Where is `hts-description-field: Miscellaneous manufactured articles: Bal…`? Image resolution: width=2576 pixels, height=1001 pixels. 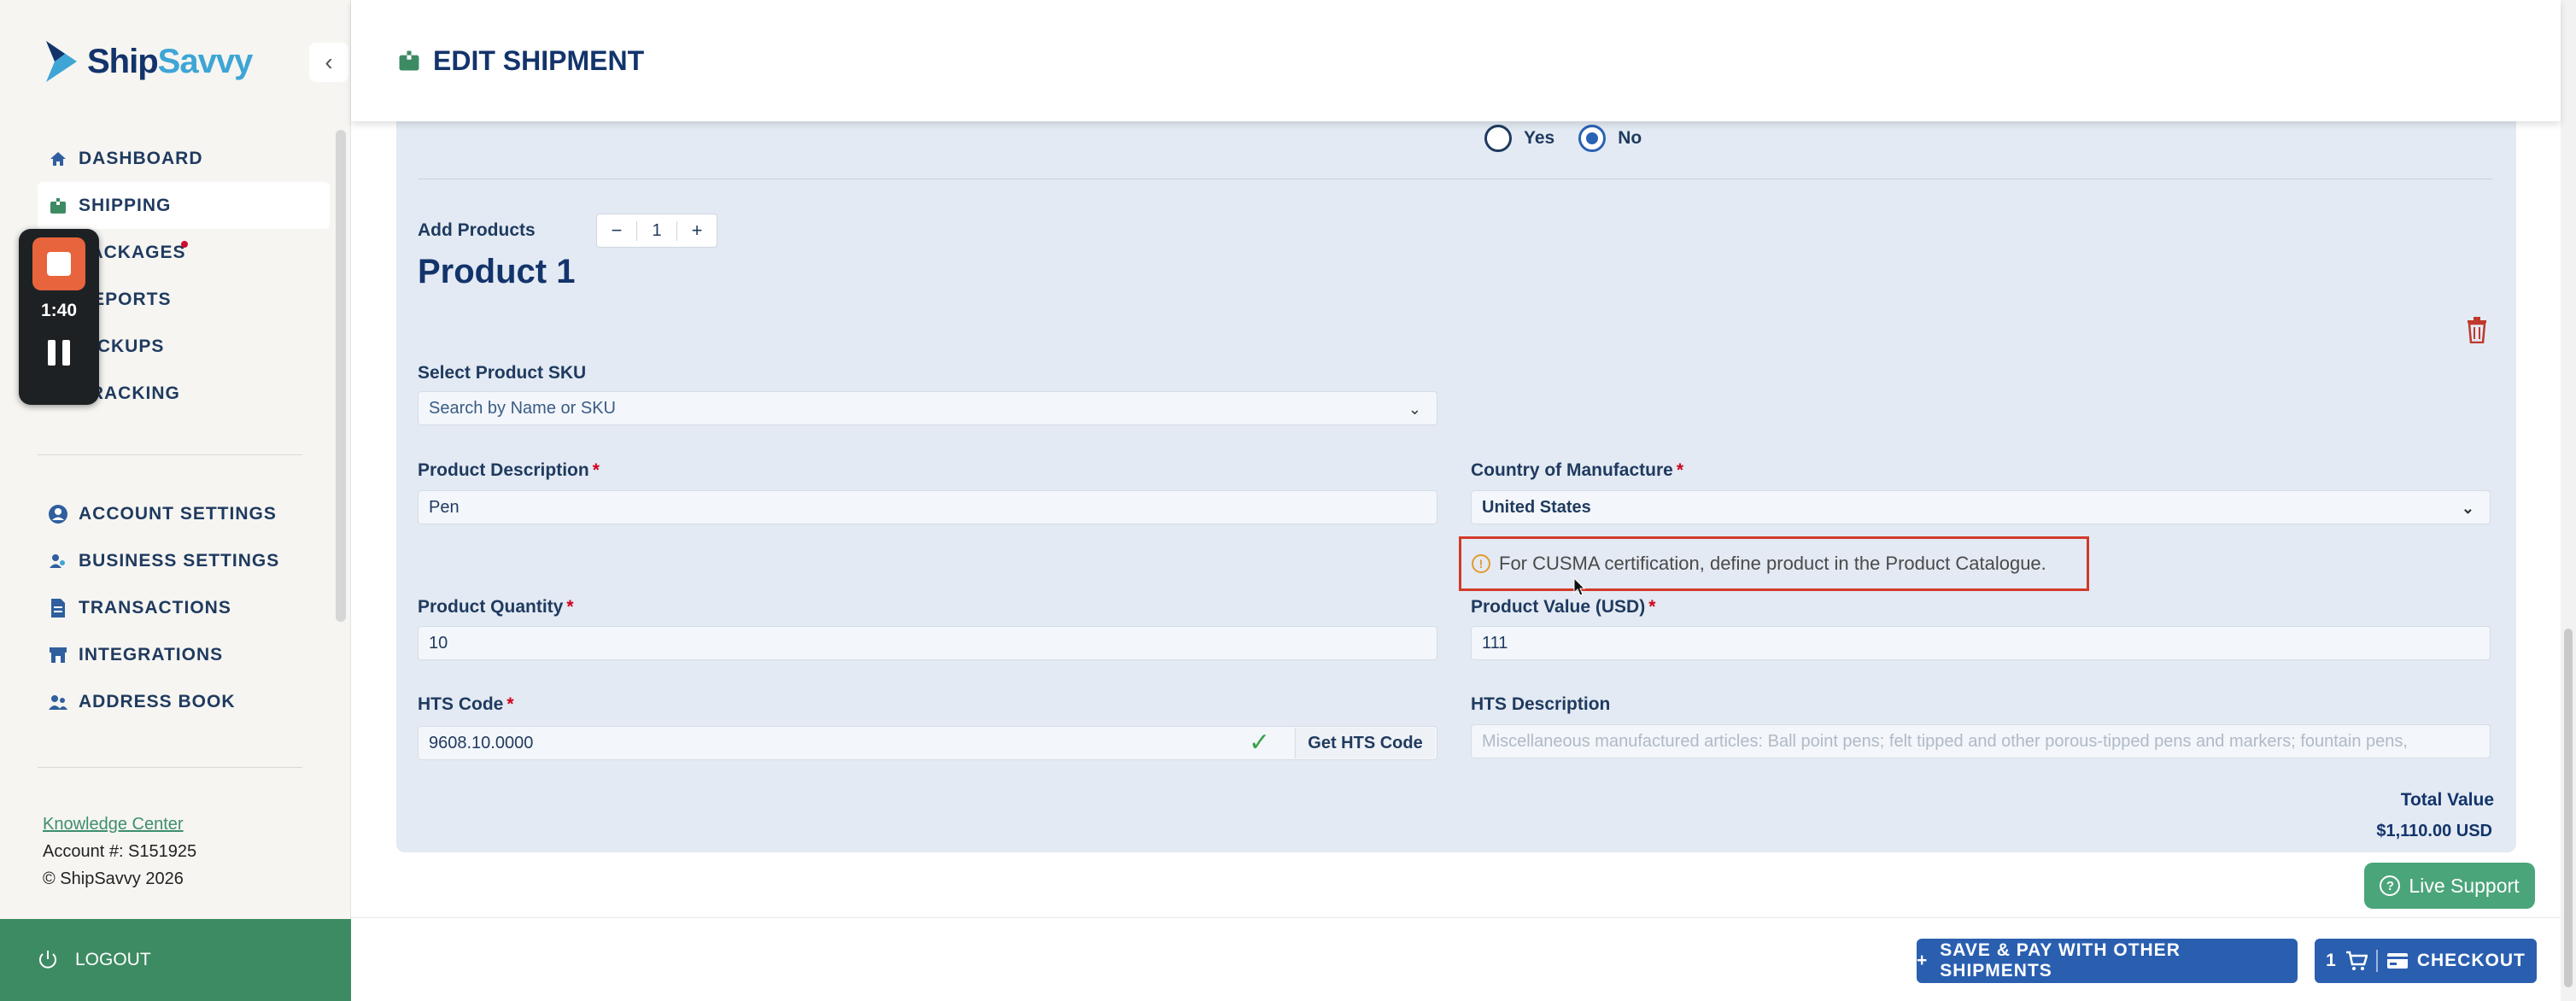 hts-description-field: Miscellaneous manufactured articles: Bal… is located at coordinates (1981, 741).